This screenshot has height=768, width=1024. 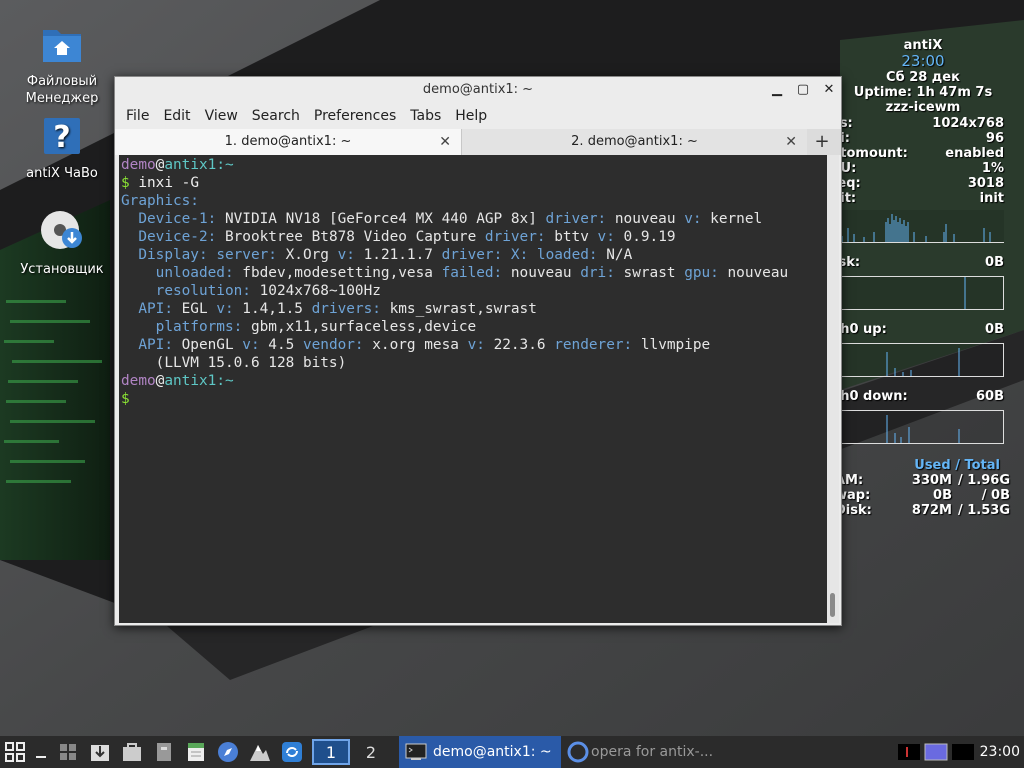 What do you see at coordinates (416, 751) in the screenshot?
I see `terminal-icon` at bounding box center [416, 751].